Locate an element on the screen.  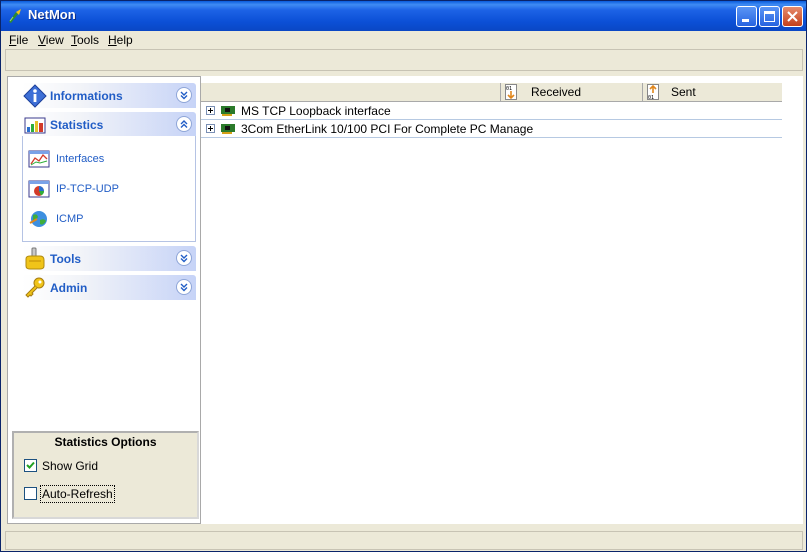
group-informations: Informations is located at coordinates (109, 95).